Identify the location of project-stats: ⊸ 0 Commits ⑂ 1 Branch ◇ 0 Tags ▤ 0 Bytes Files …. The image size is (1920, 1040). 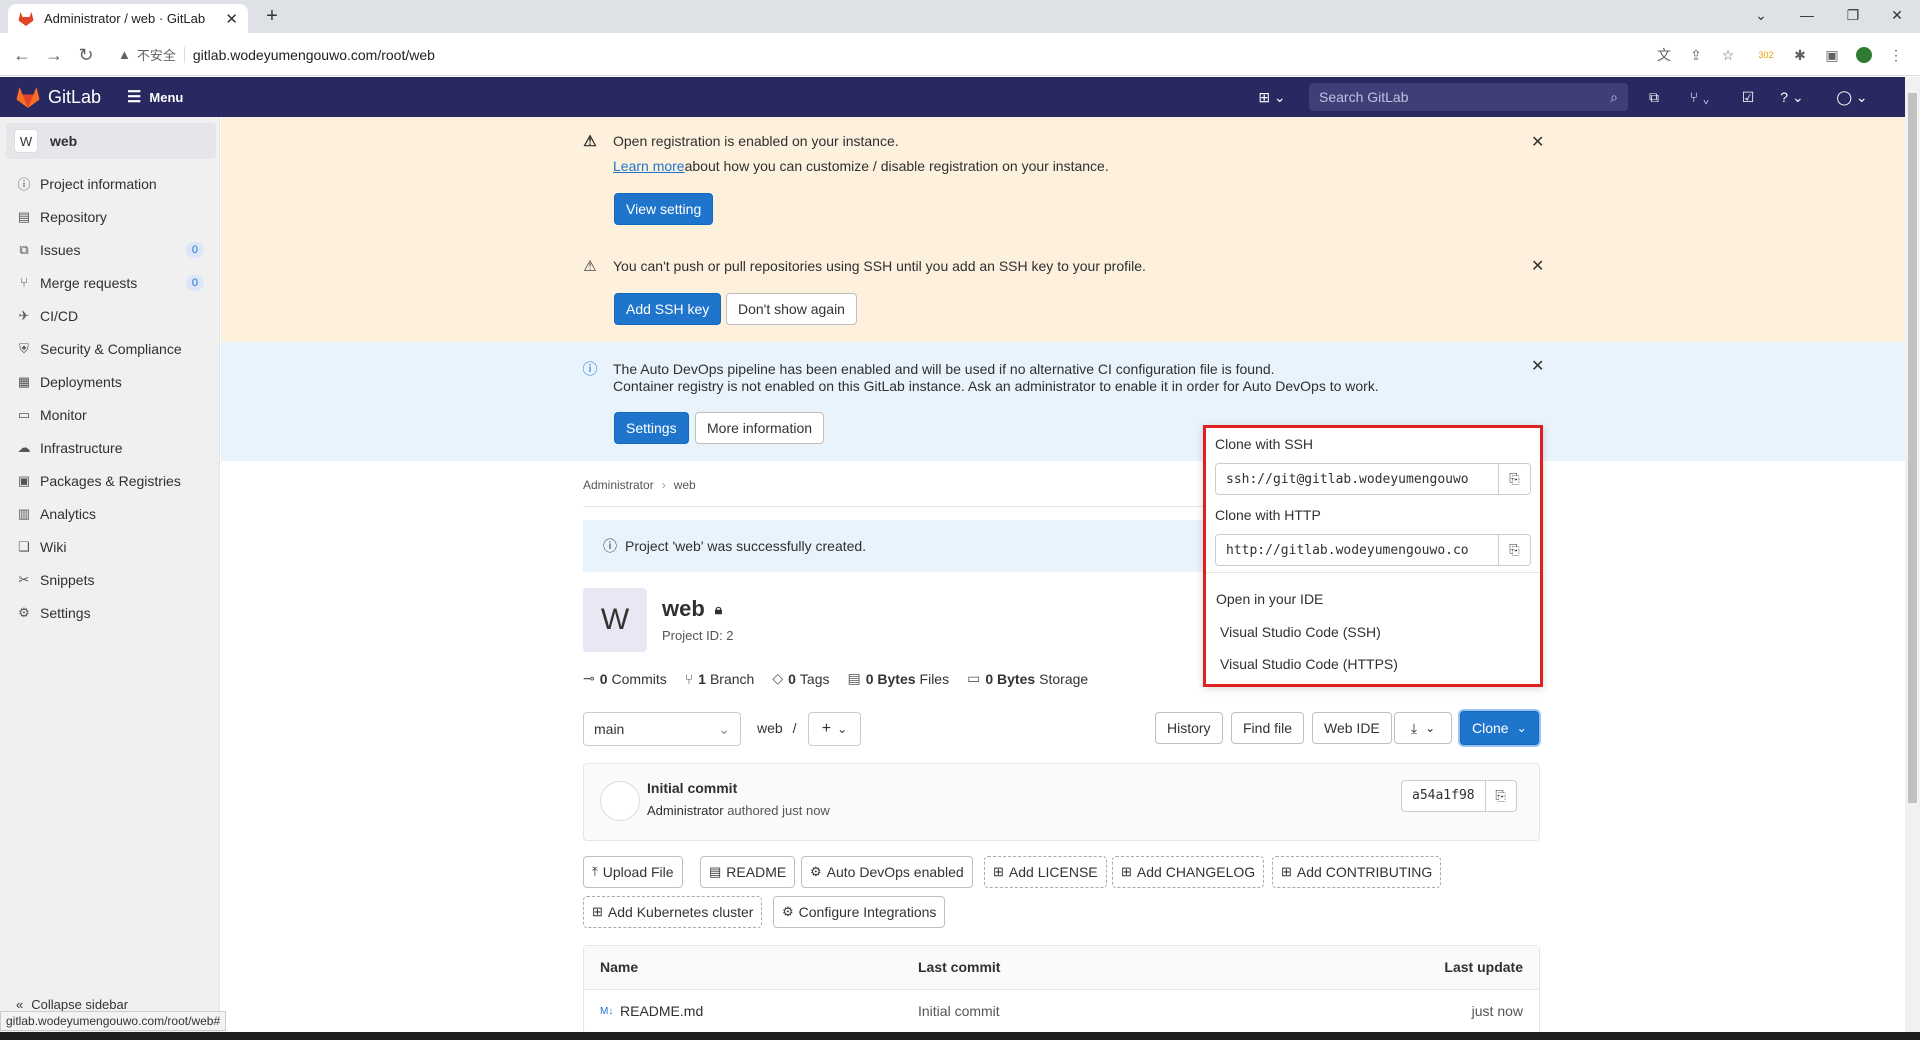
(844, 678).